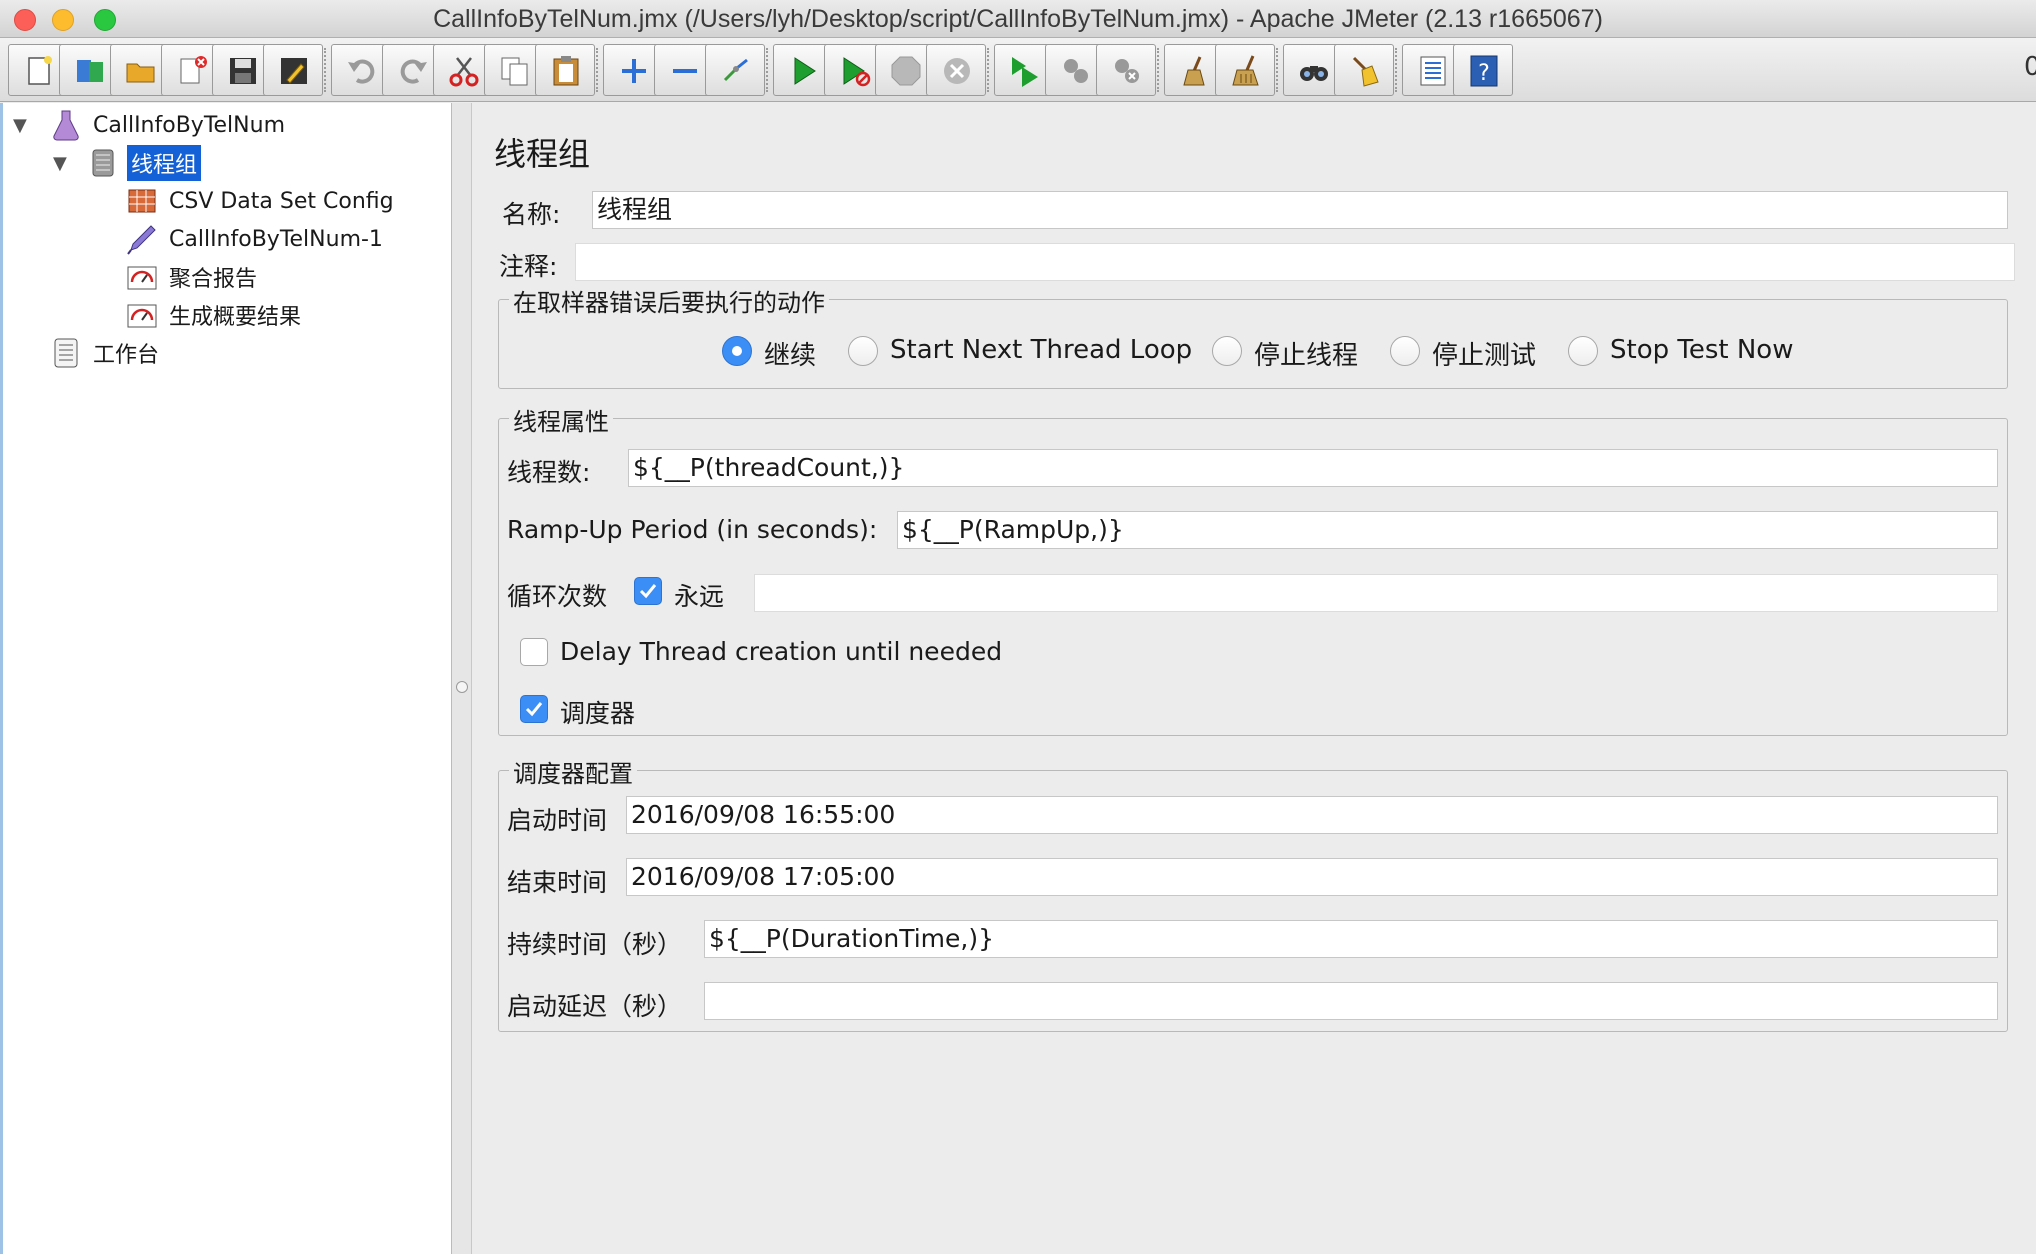 This screenshot has height=1254, width=2036. Describe the element at coordinates (1312, 815) in the screenshot. I see `start-time-field: 2016/09/08 16:55:00` at that location.